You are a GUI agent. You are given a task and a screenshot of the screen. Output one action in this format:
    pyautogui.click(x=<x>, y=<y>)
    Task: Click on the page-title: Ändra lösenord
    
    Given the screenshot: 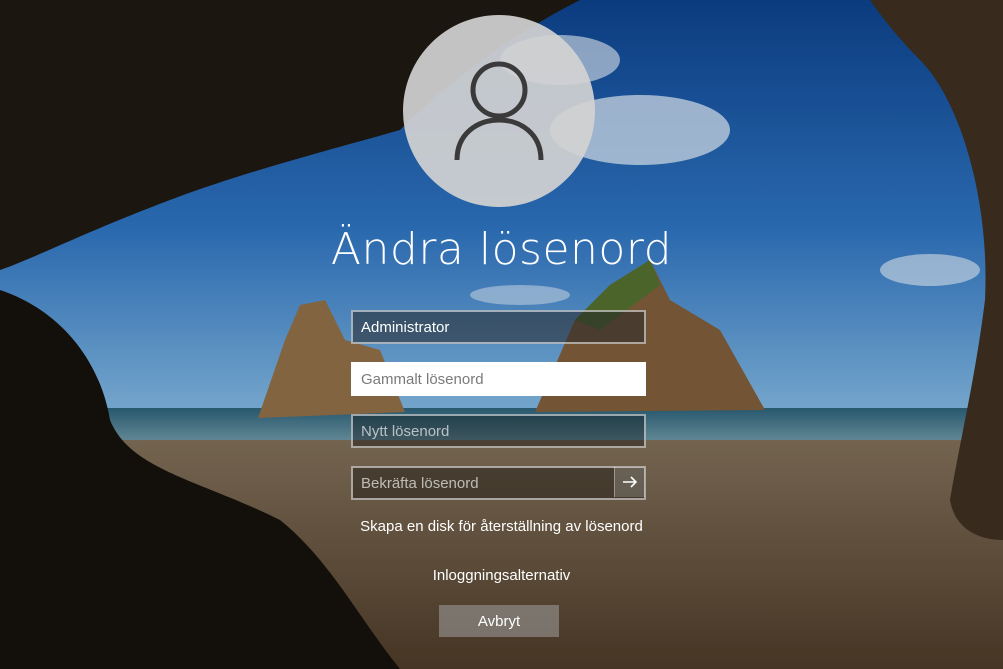 What is the action you would take?
    pyautogui.click(x=501, y=249)
    